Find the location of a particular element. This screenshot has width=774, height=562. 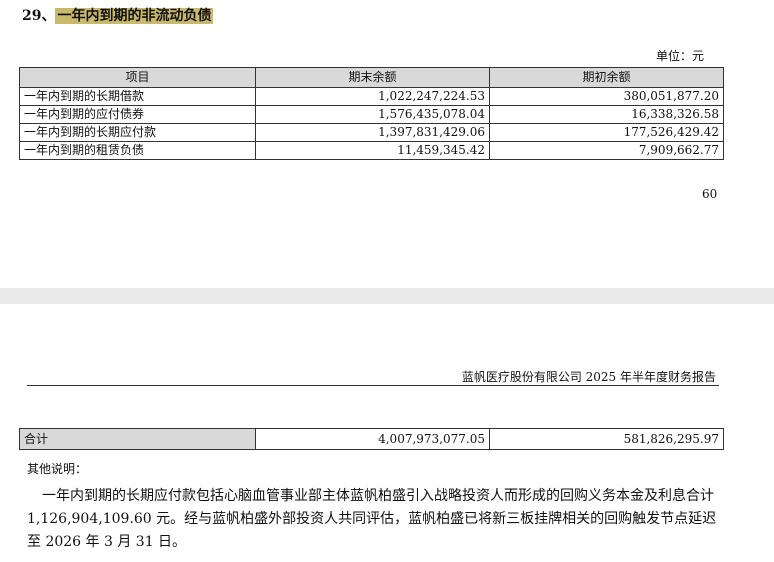

table-row: 一年内到期的租赁负债 11,459,345.42 7,909,662.77 is located at coordinates (372, 150).